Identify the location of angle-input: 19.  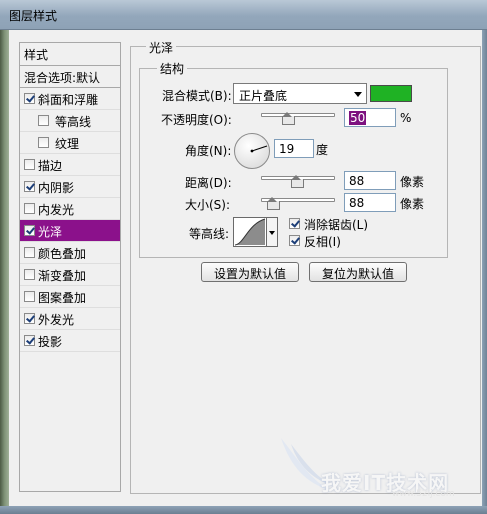
(294, 148).